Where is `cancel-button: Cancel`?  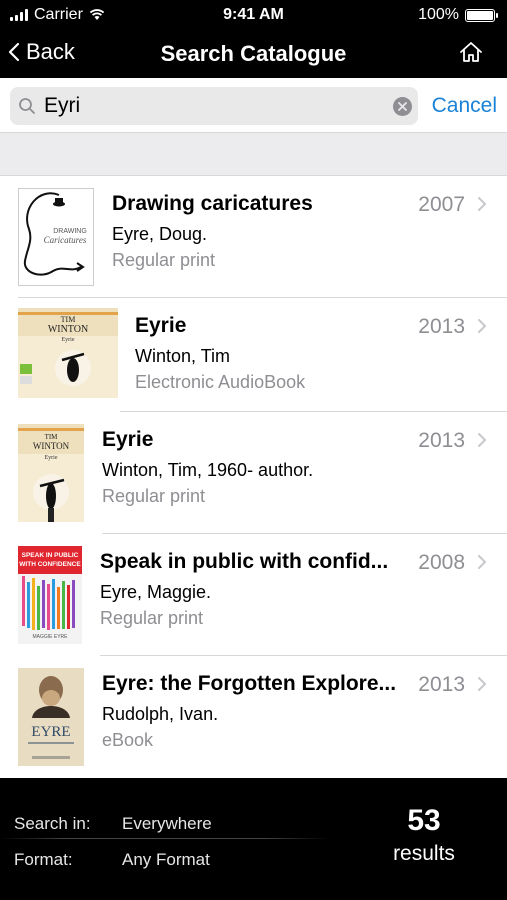 cancel-button: Cancel is located at coordinates (464, 106).